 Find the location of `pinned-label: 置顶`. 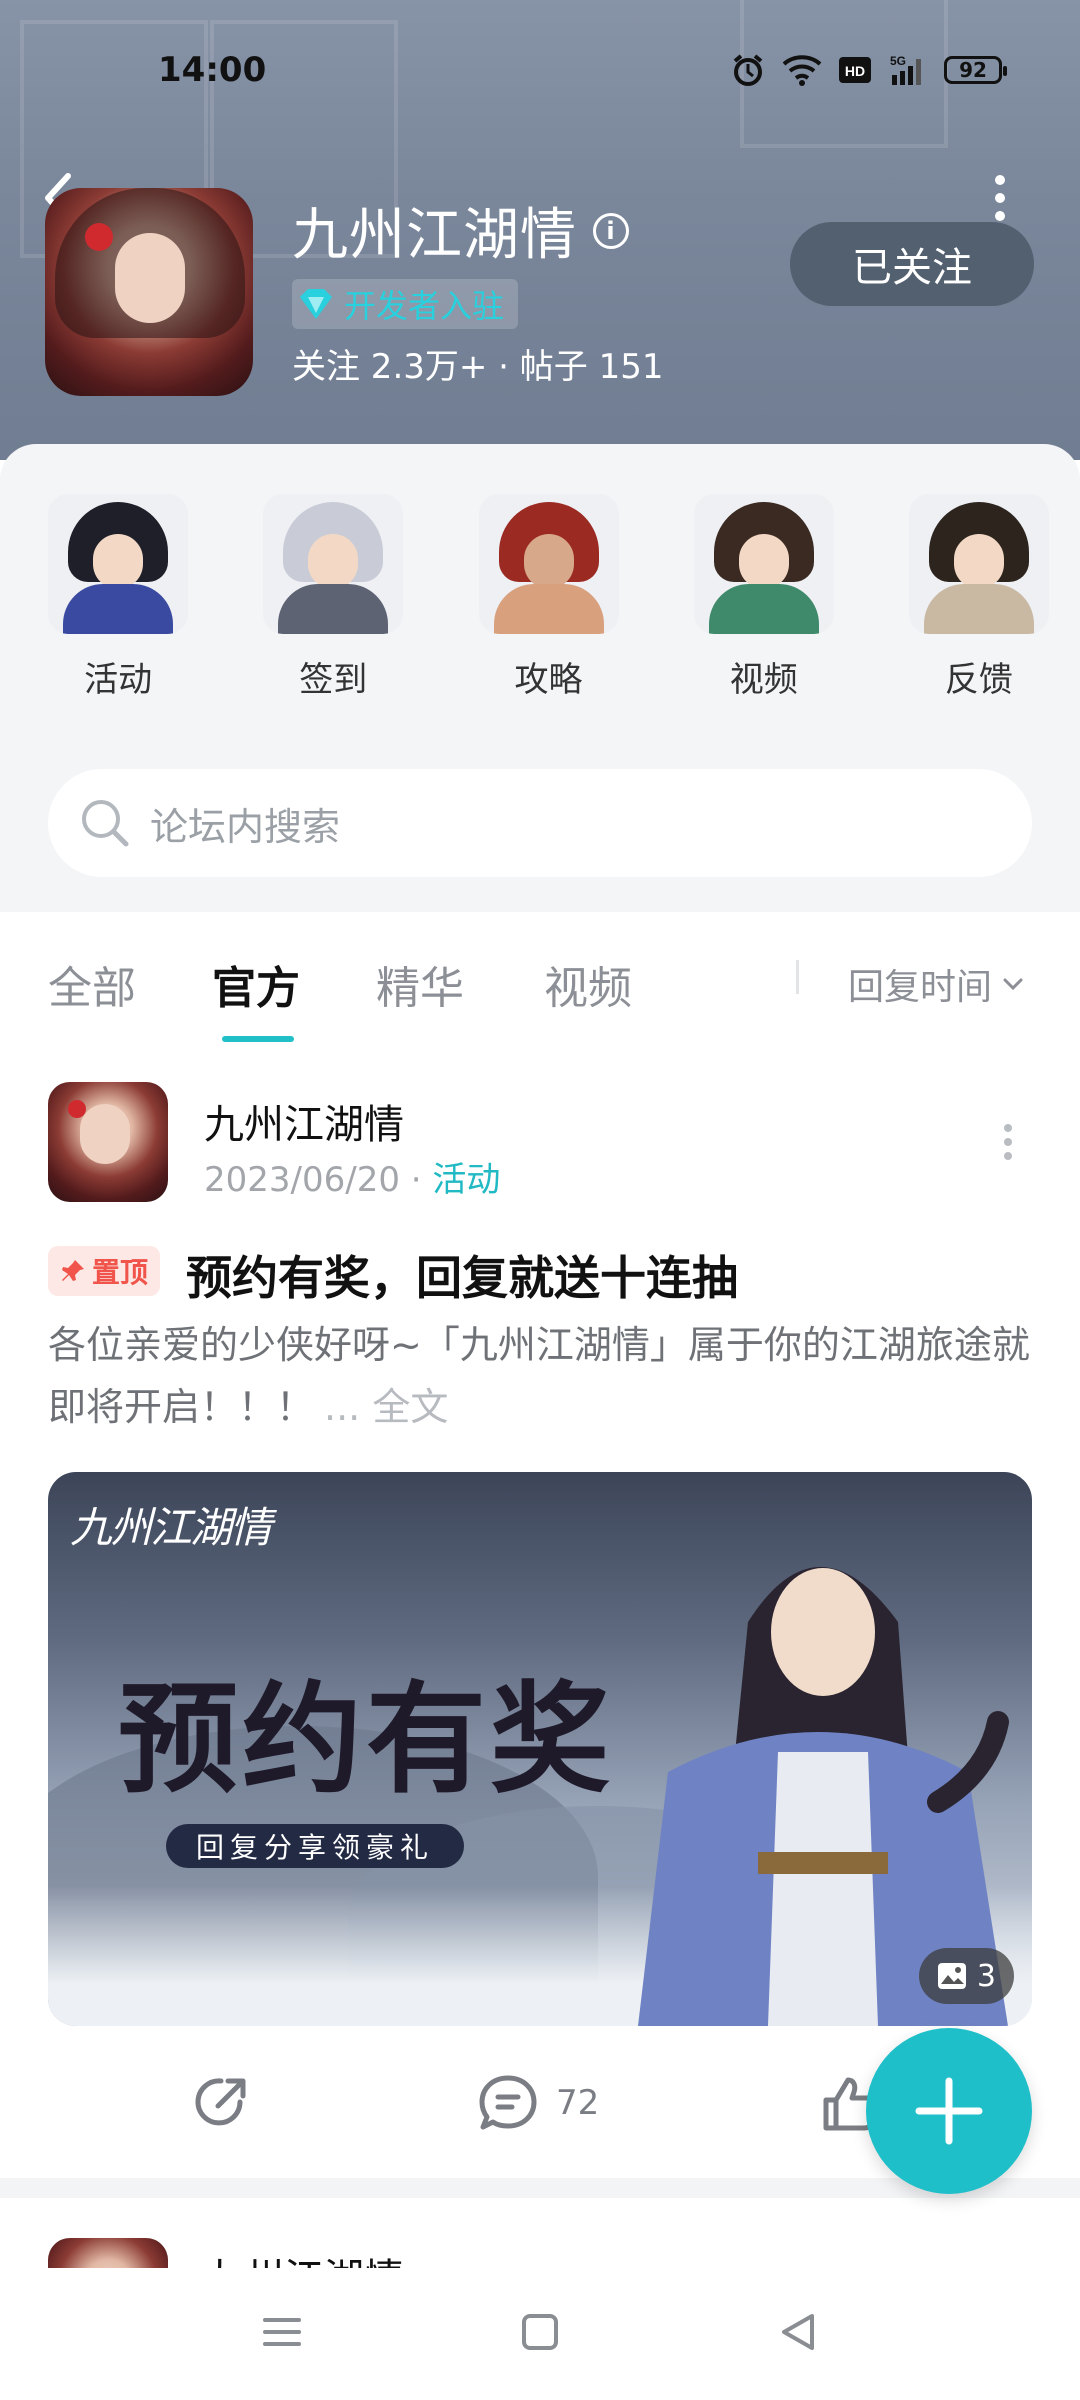

pinned-label: 置顶 is located at coordinates (120, 1272).